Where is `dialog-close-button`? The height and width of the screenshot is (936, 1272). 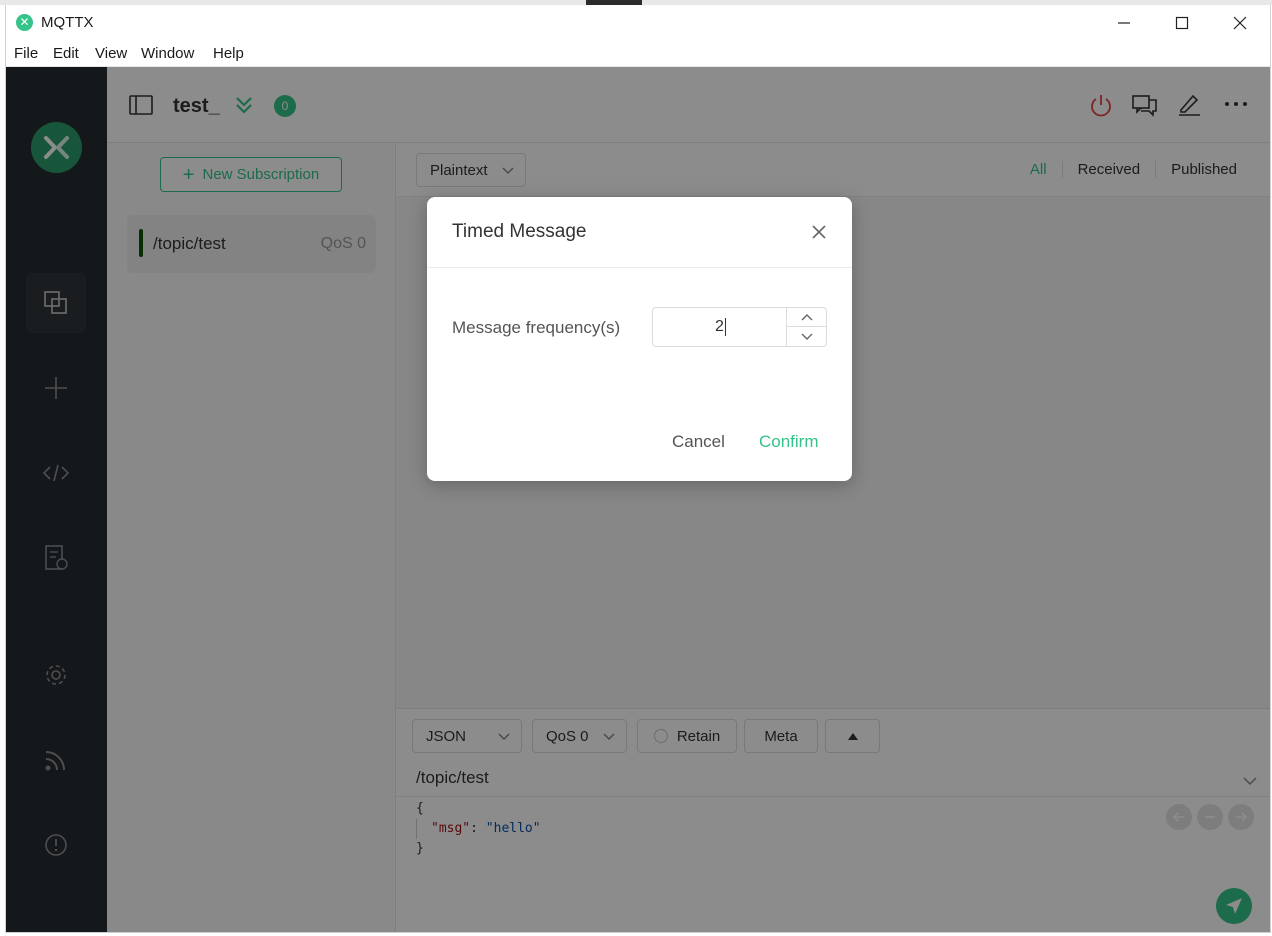 dialog-close-button is located at coordinates (819, 232).